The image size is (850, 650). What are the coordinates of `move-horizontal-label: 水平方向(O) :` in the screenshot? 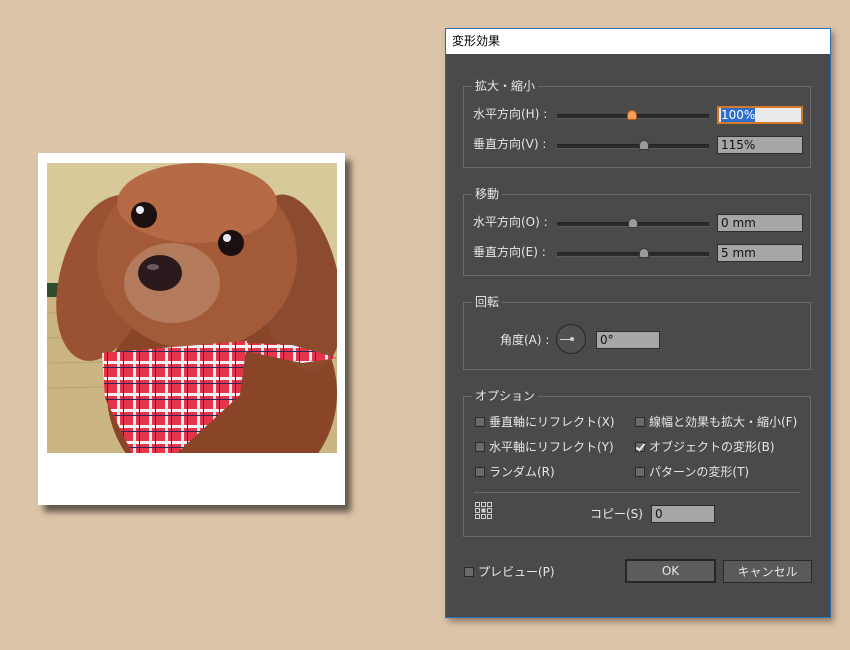 It's located at (510, 222).